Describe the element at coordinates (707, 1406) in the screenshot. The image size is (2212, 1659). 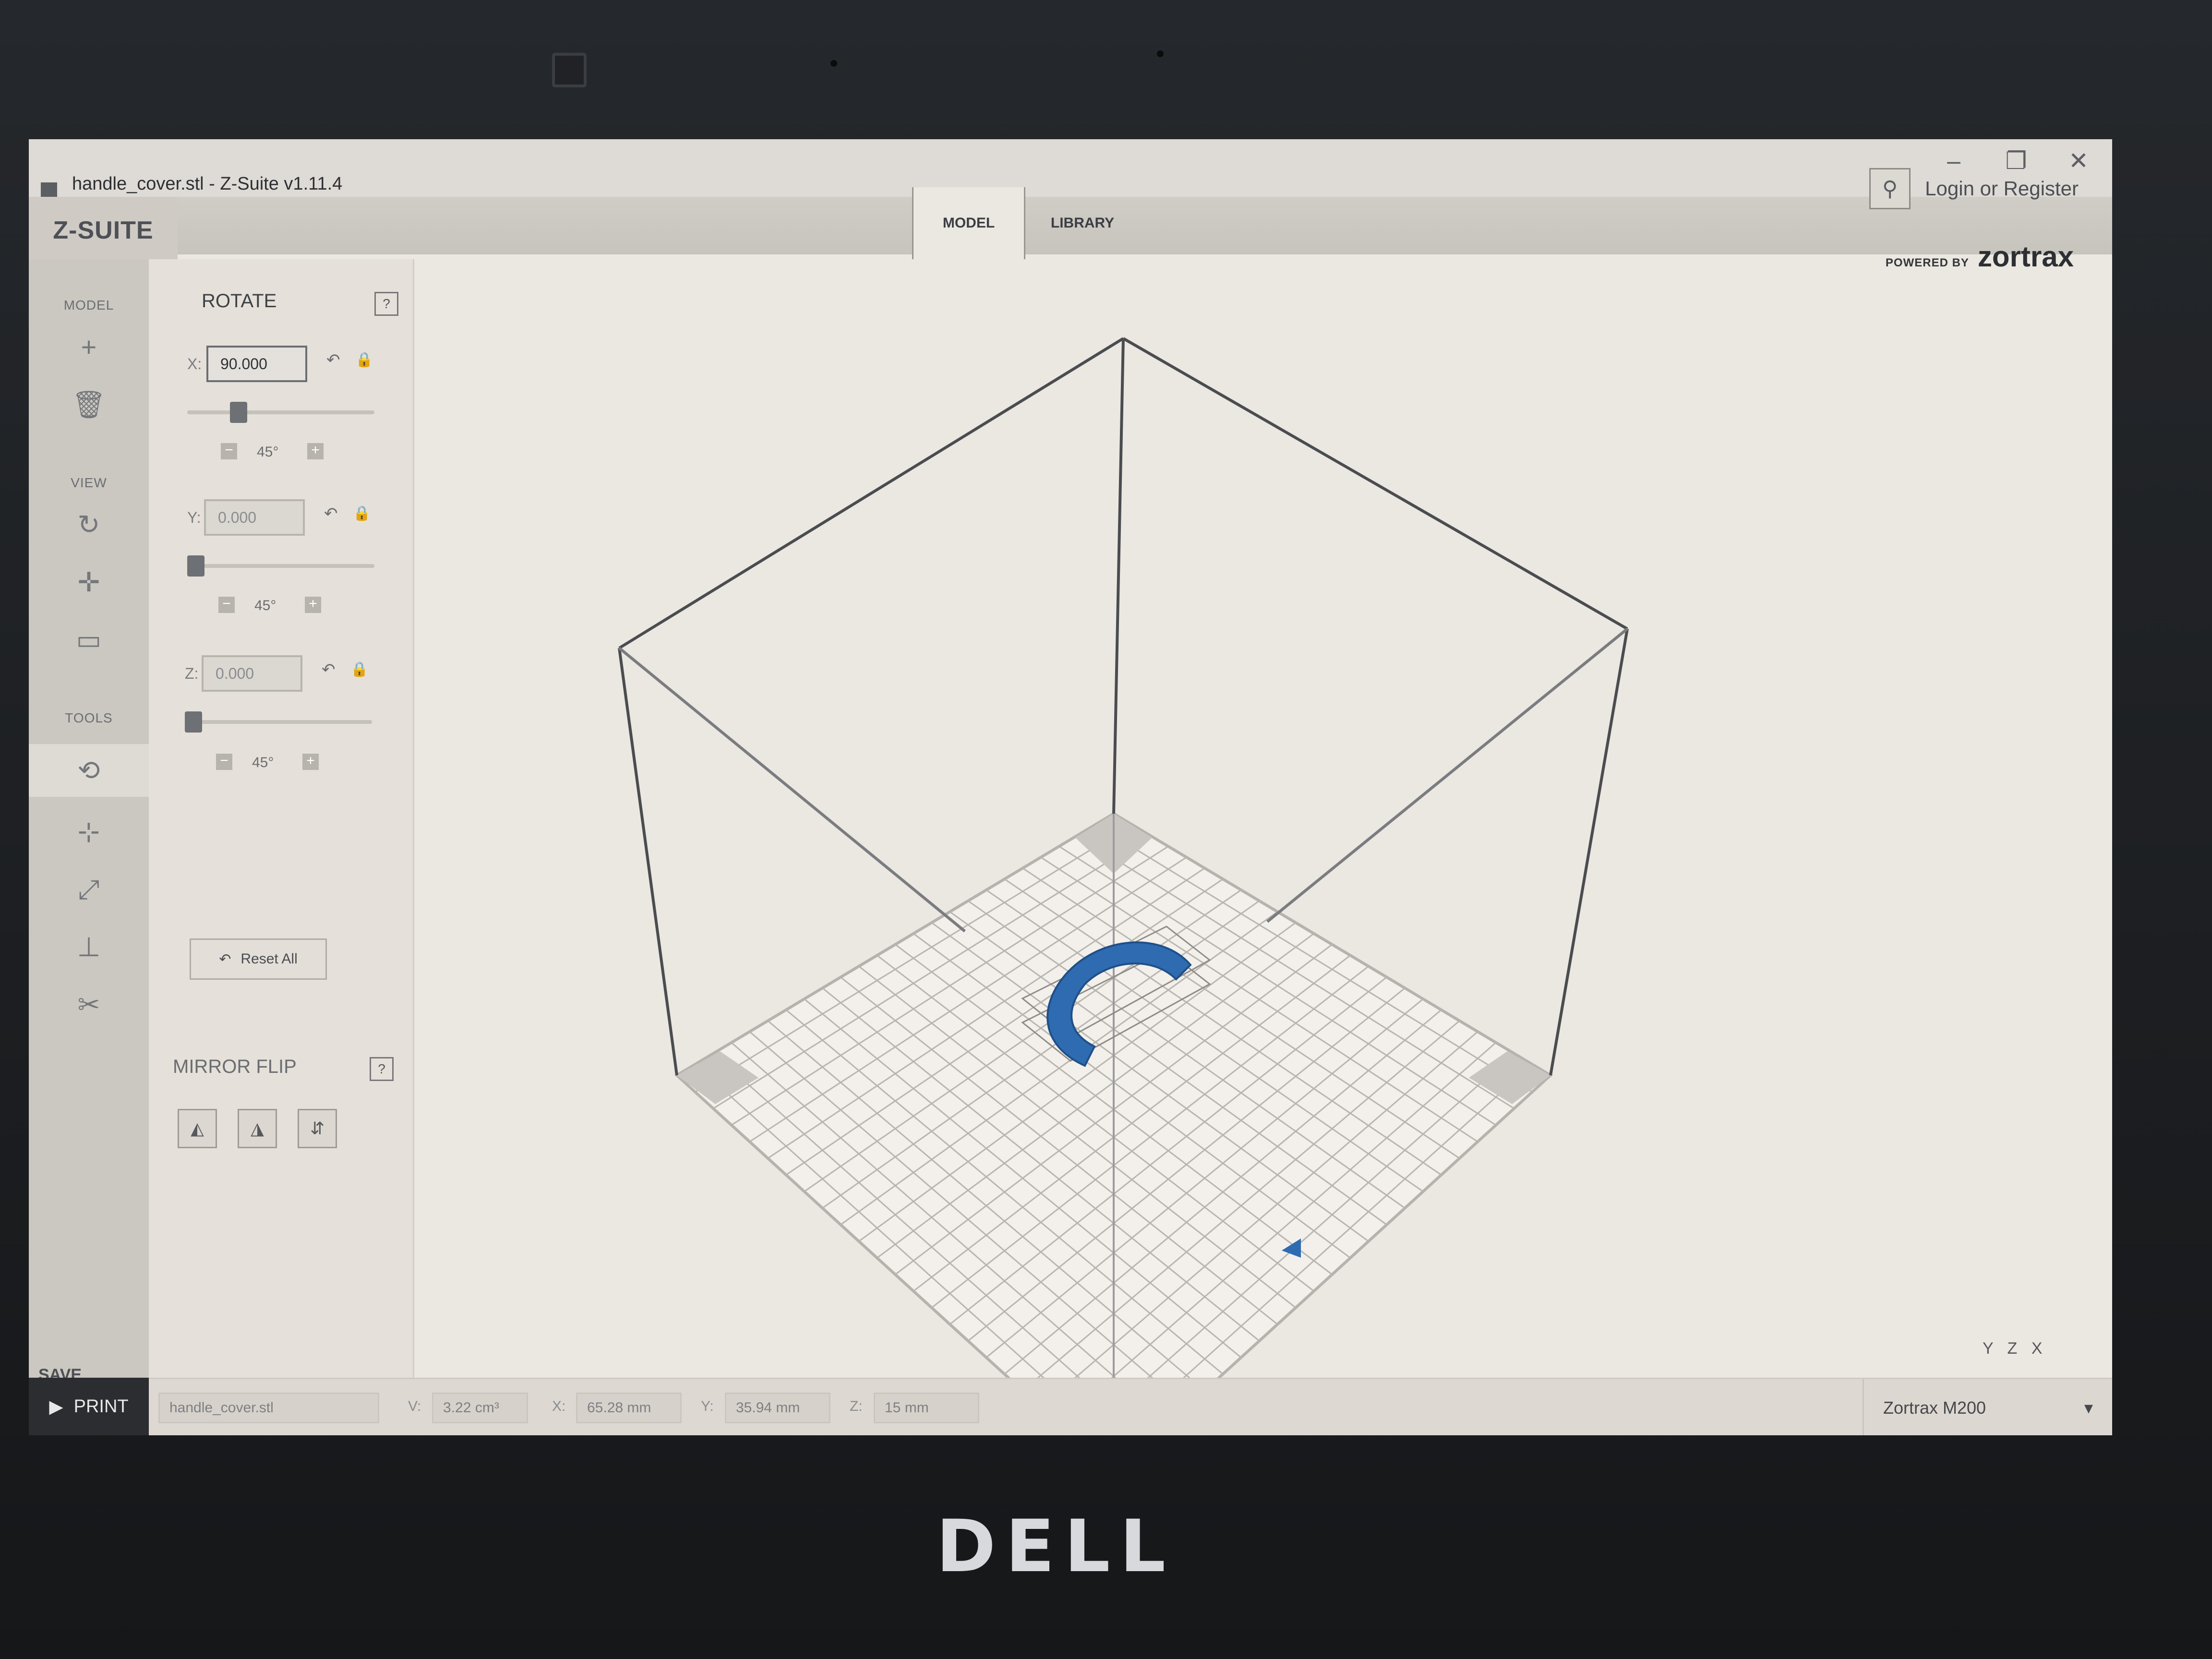
I see `size-y-label: Y:` at that location.